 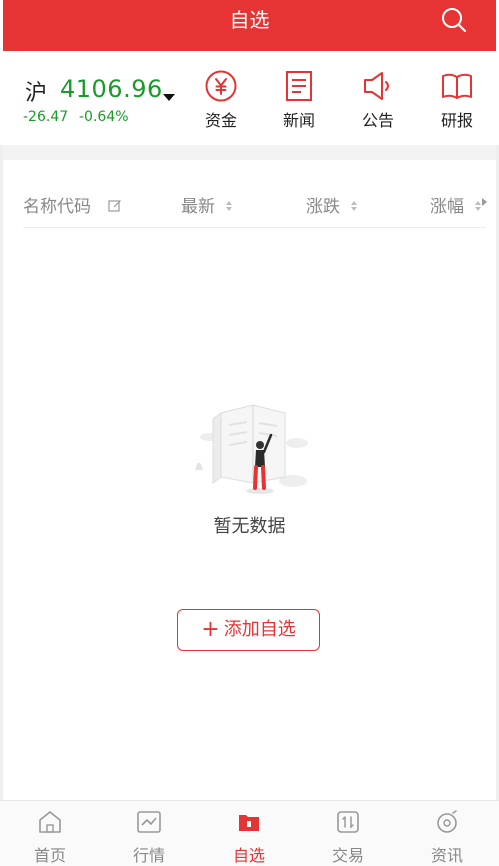 I want to click on caret-down-icon, so click(x=169, y=97).